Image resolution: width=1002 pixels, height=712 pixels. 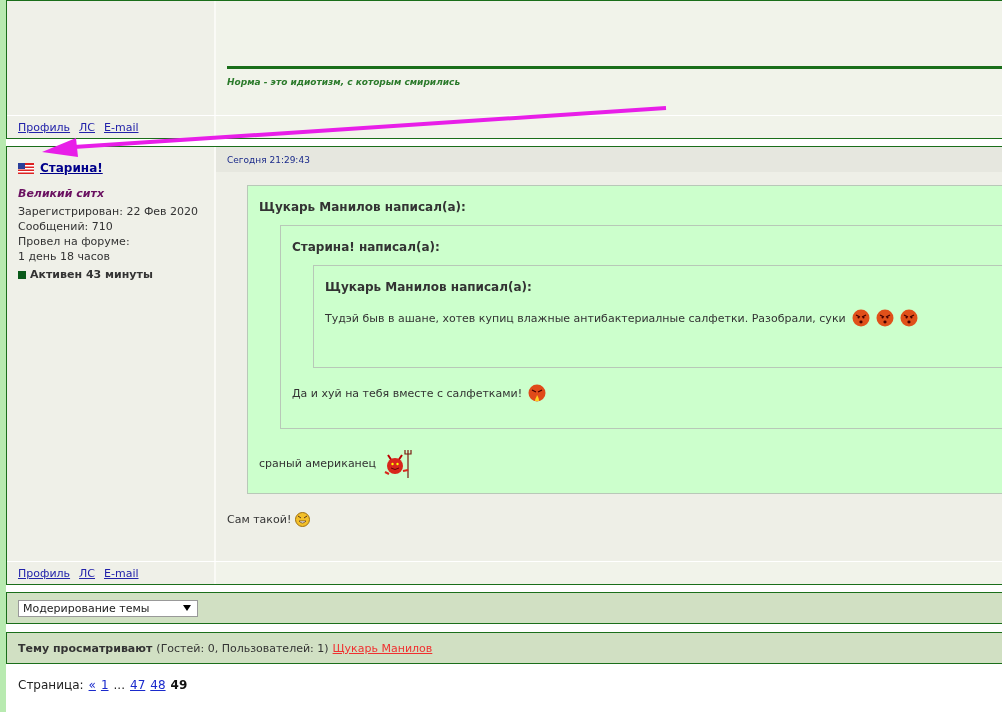 What do you see at coordinates (104, 685) in the screenshot?
I see `page-link: 1` at bounding box center [104, 685].